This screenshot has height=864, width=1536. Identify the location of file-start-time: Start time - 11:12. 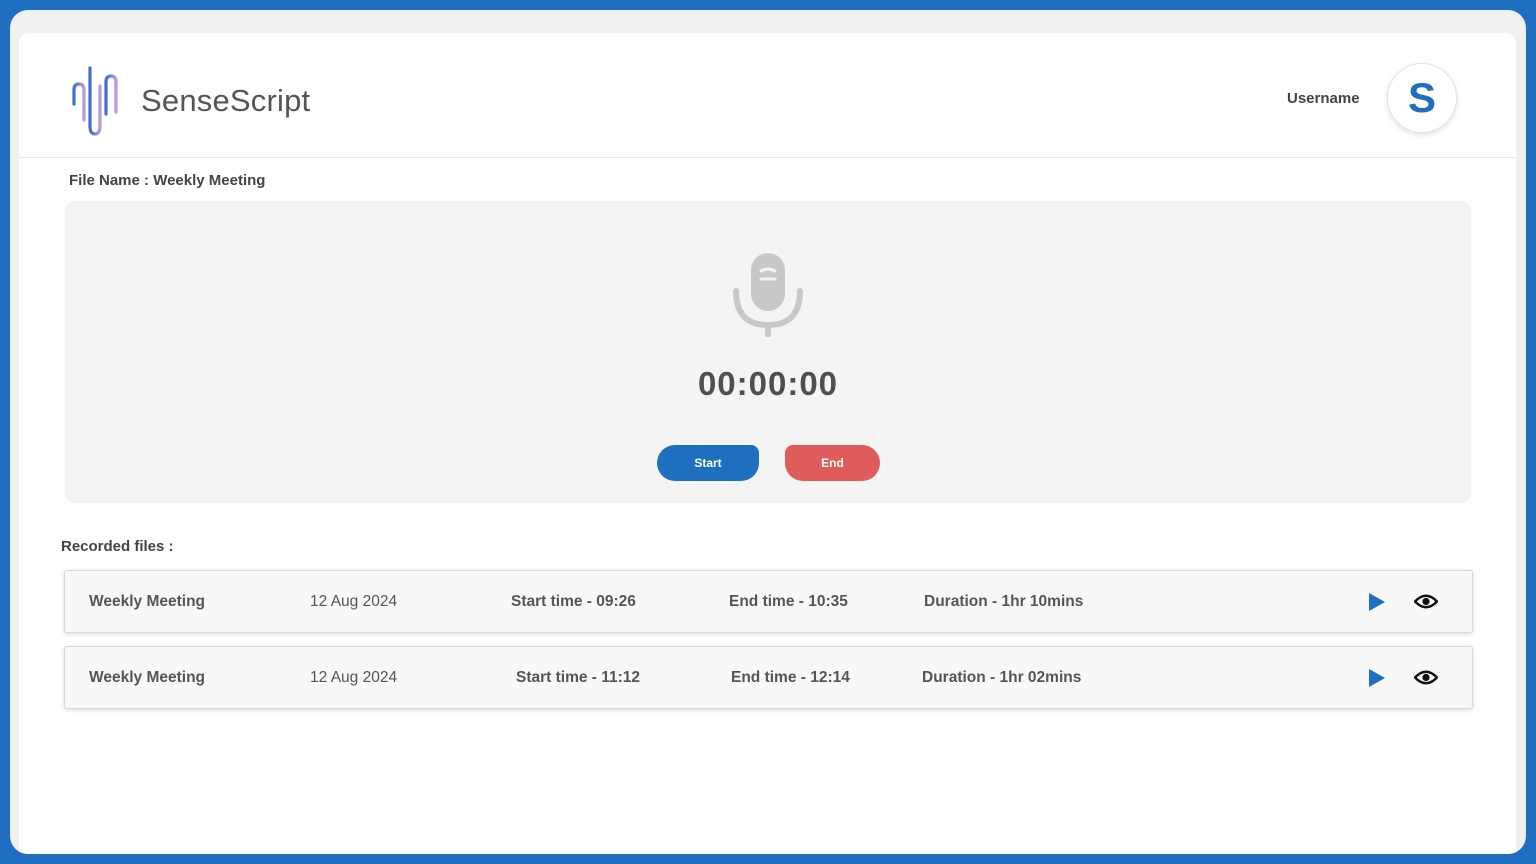
(578, 677).